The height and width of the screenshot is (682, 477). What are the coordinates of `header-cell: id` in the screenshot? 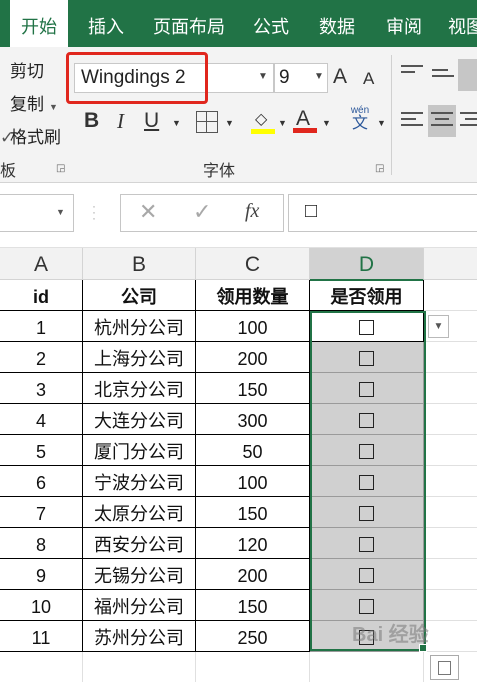 It's located at (41, 295).